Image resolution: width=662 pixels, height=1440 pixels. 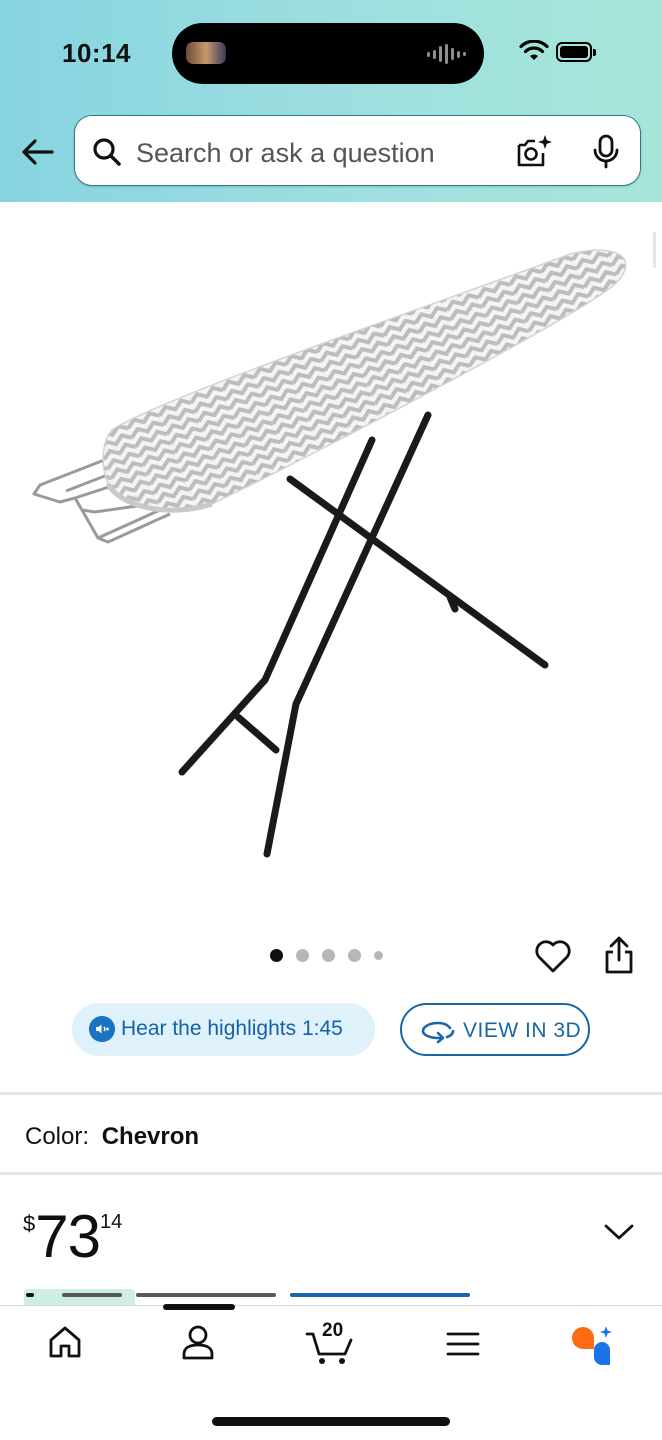 What do you see at coordinates (232, 1028) in the screenshot?
I see `hear-highlights-label: Hear the highlights 1:45` at bounding box center [232, 1028].